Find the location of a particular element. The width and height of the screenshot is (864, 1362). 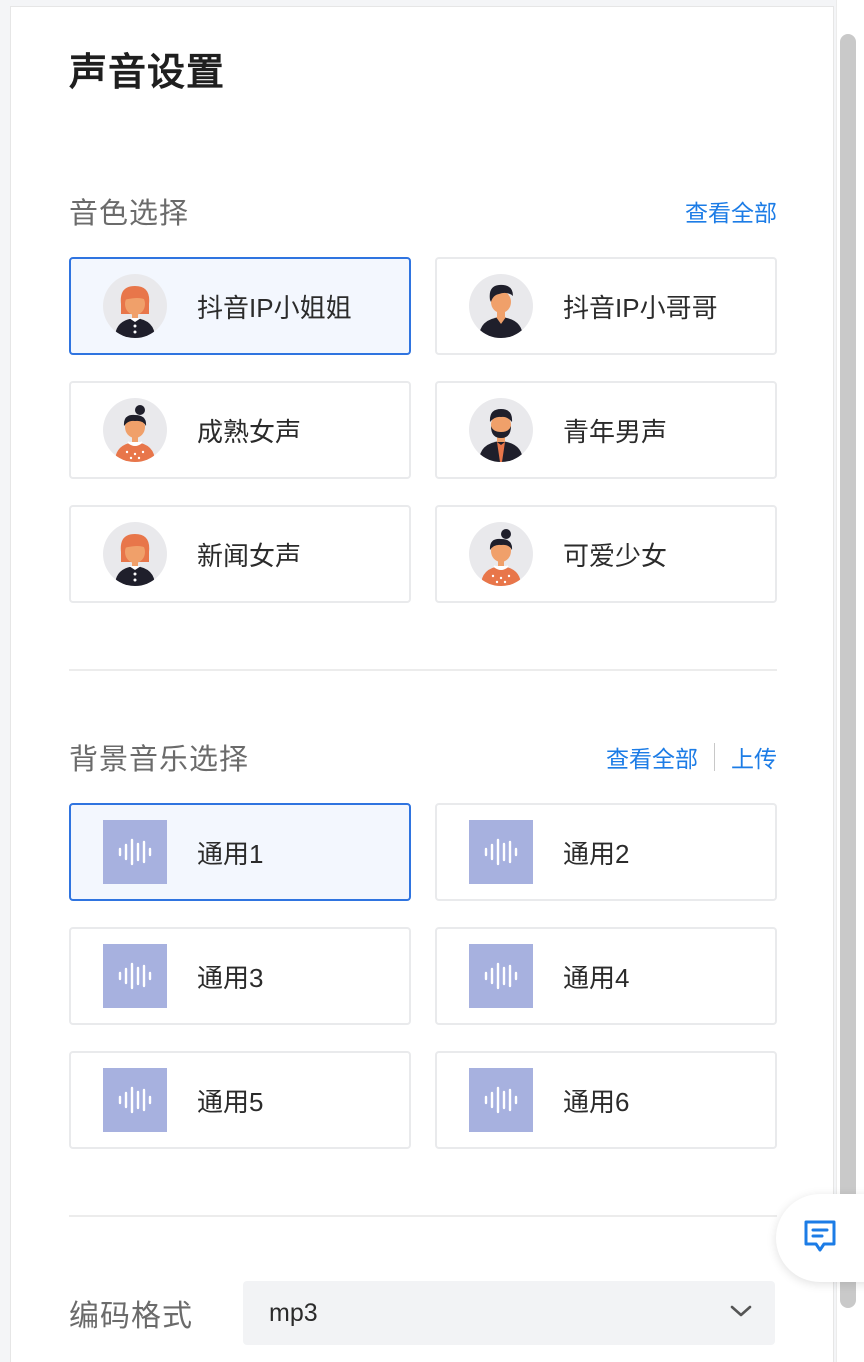

voice-card: 新闻女声 is located at coordinates (240, 554).